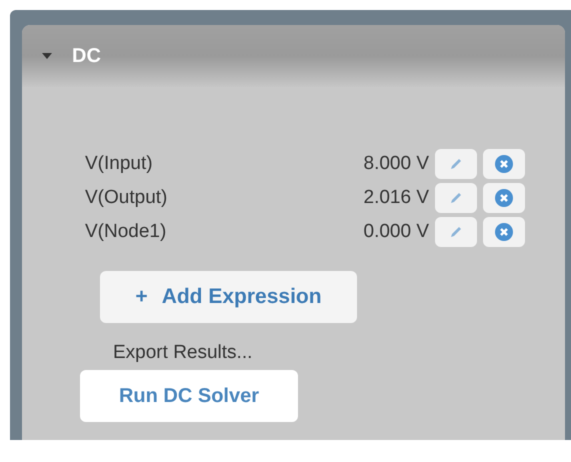 The image size is (571, 462). I want to click on measurement-name: V(Input), so click(119, 164).